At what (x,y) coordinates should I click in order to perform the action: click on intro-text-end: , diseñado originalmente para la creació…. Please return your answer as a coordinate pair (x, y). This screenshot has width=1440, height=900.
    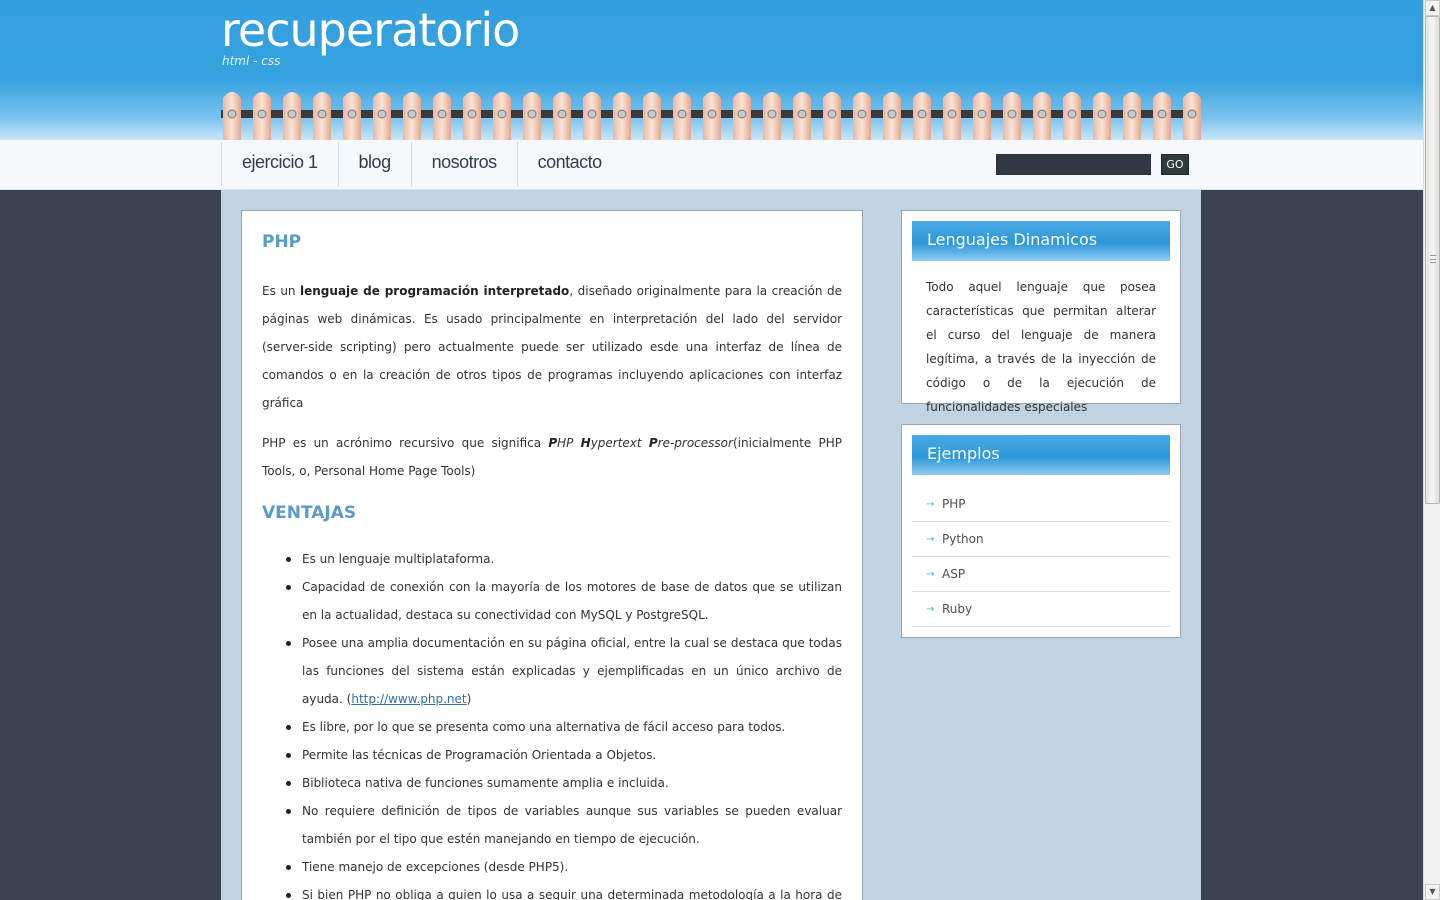
    Looking at the image, I should click on (552, 347).